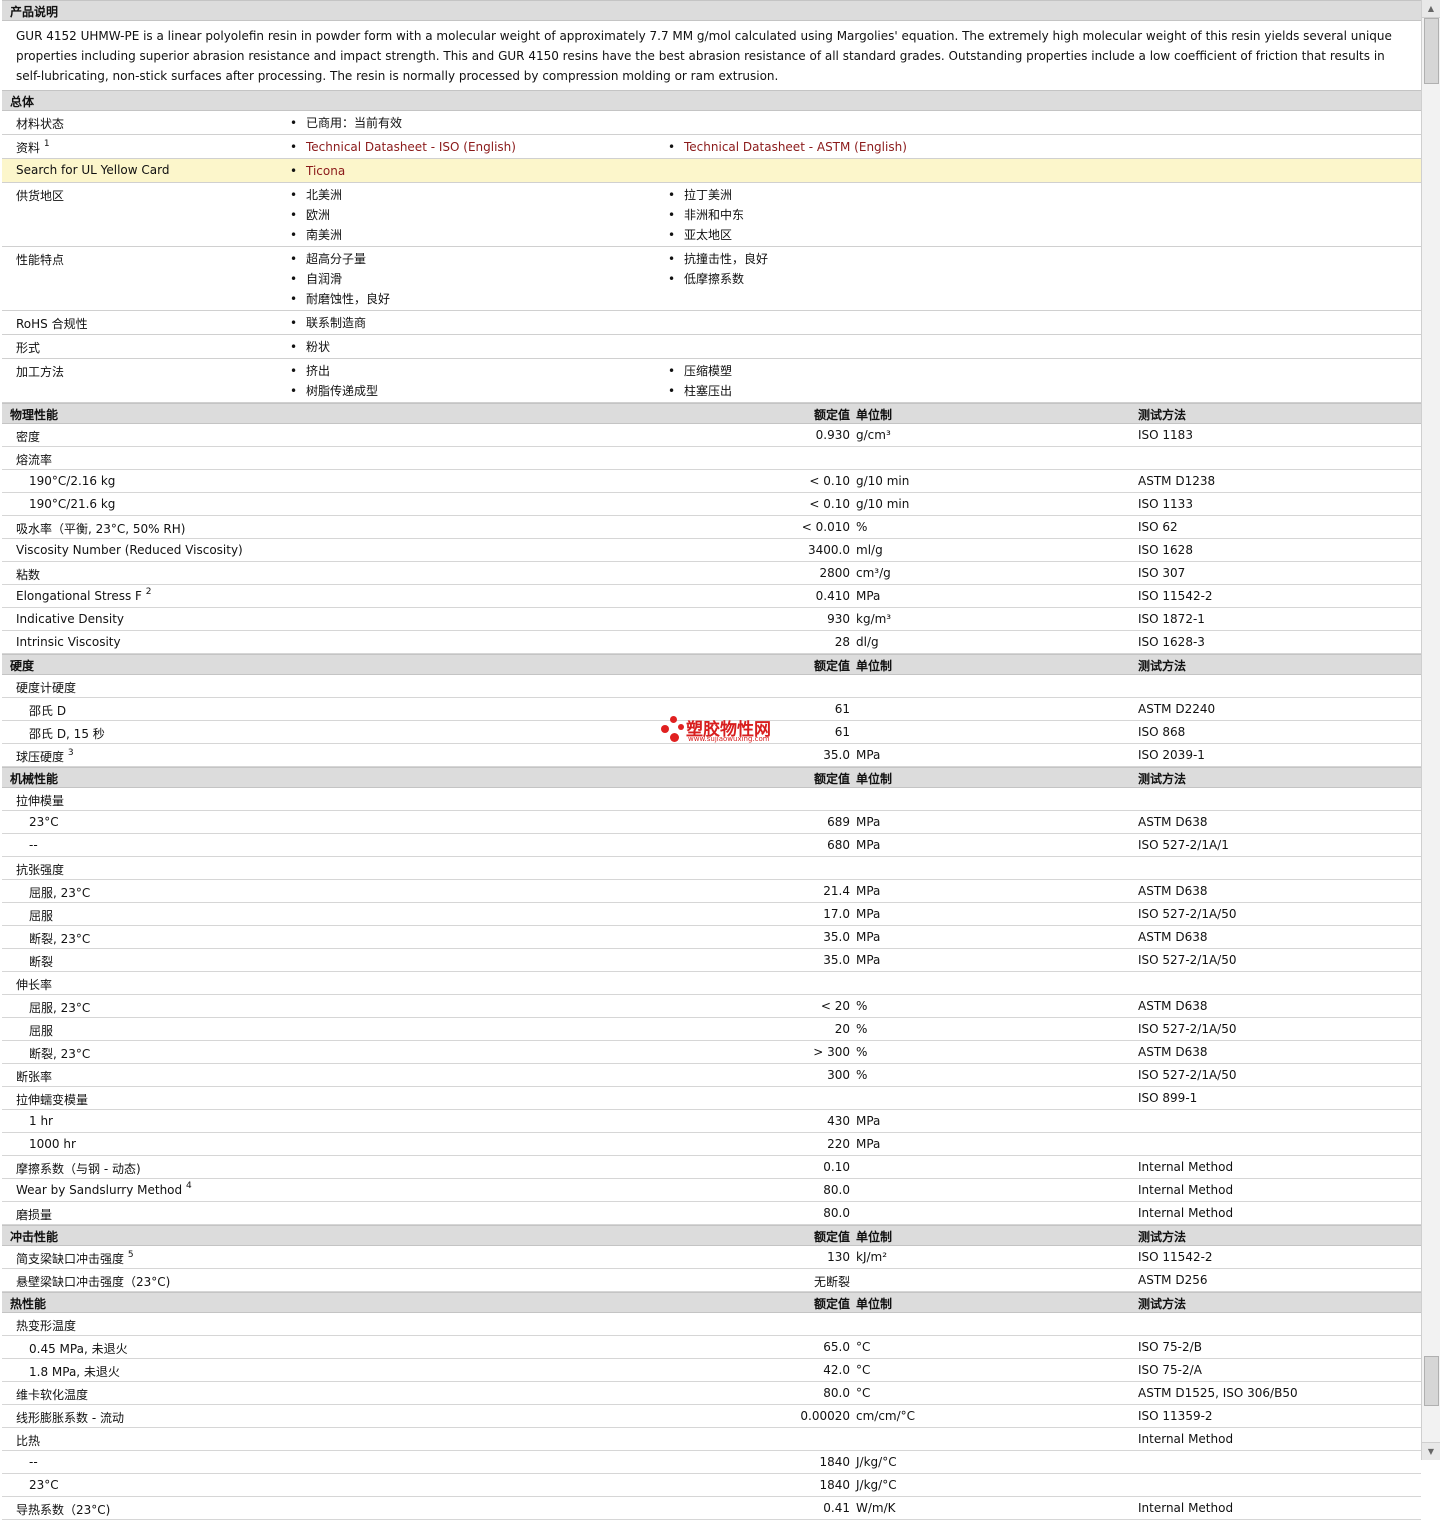 Image resolution: width=1440 pixels, height=1520 pixels. What do you see at coordinates (857, 215) in the screenshot?
I see `list-item: 非洲和中东` at bounding box center [857, 215].